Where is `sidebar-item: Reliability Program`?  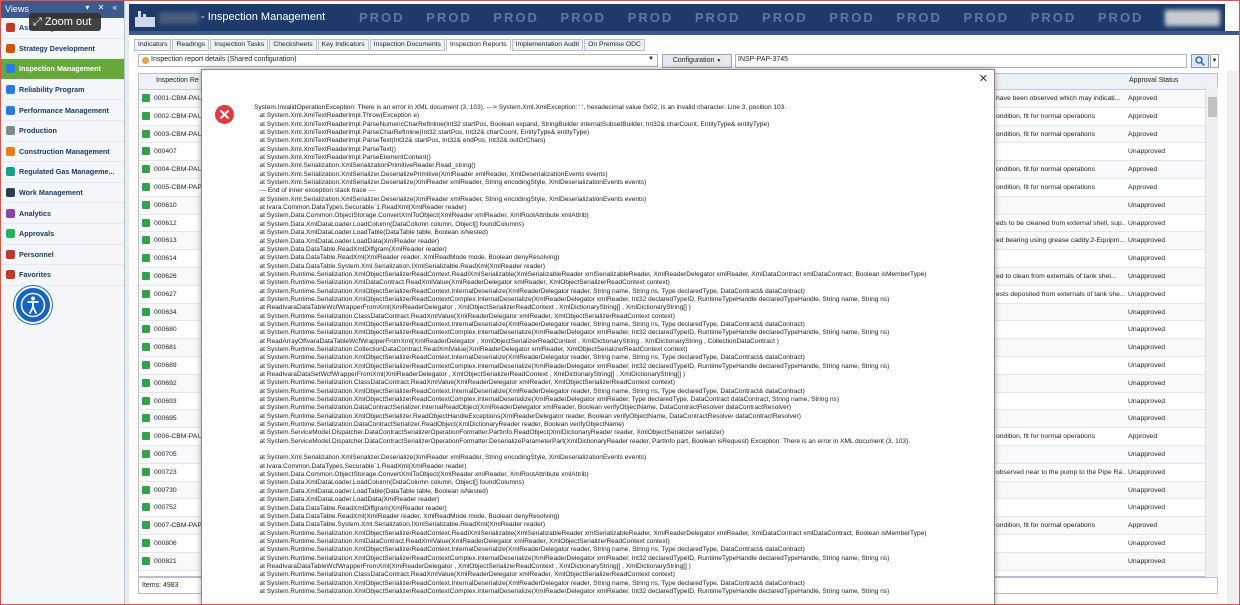 sidebar-item: Reliability Program is located at coordinates (62, 90).